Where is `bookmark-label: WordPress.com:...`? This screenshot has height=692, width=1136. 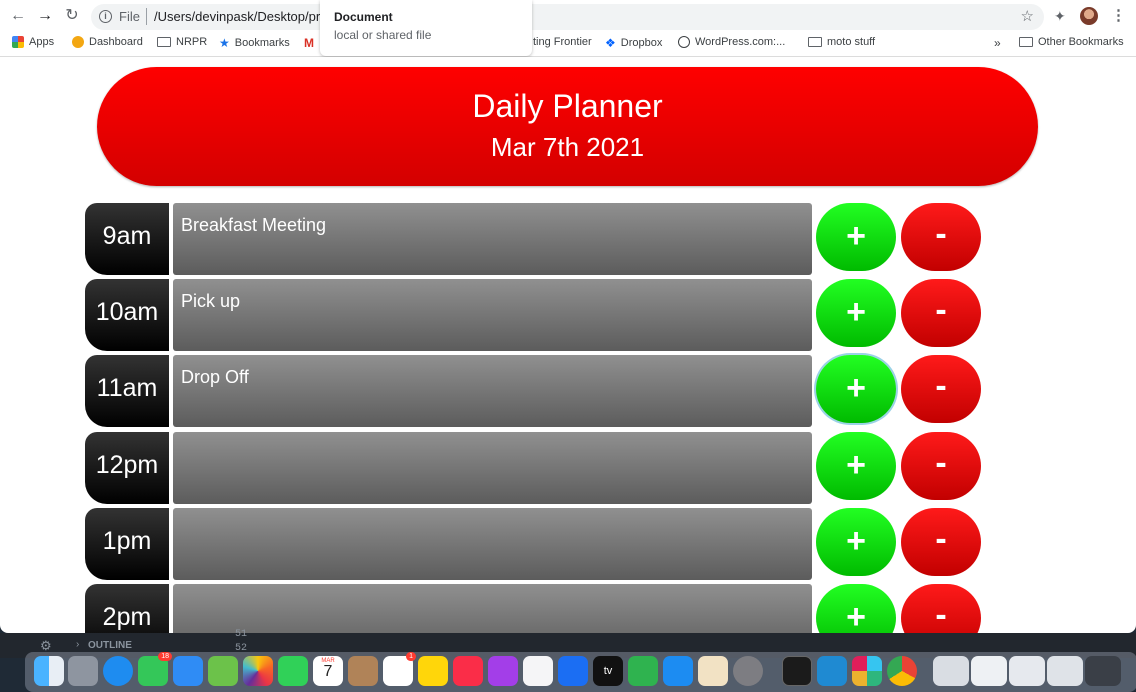
bookmark-label: WordPress.com:... is located at coordinates (740, 42).